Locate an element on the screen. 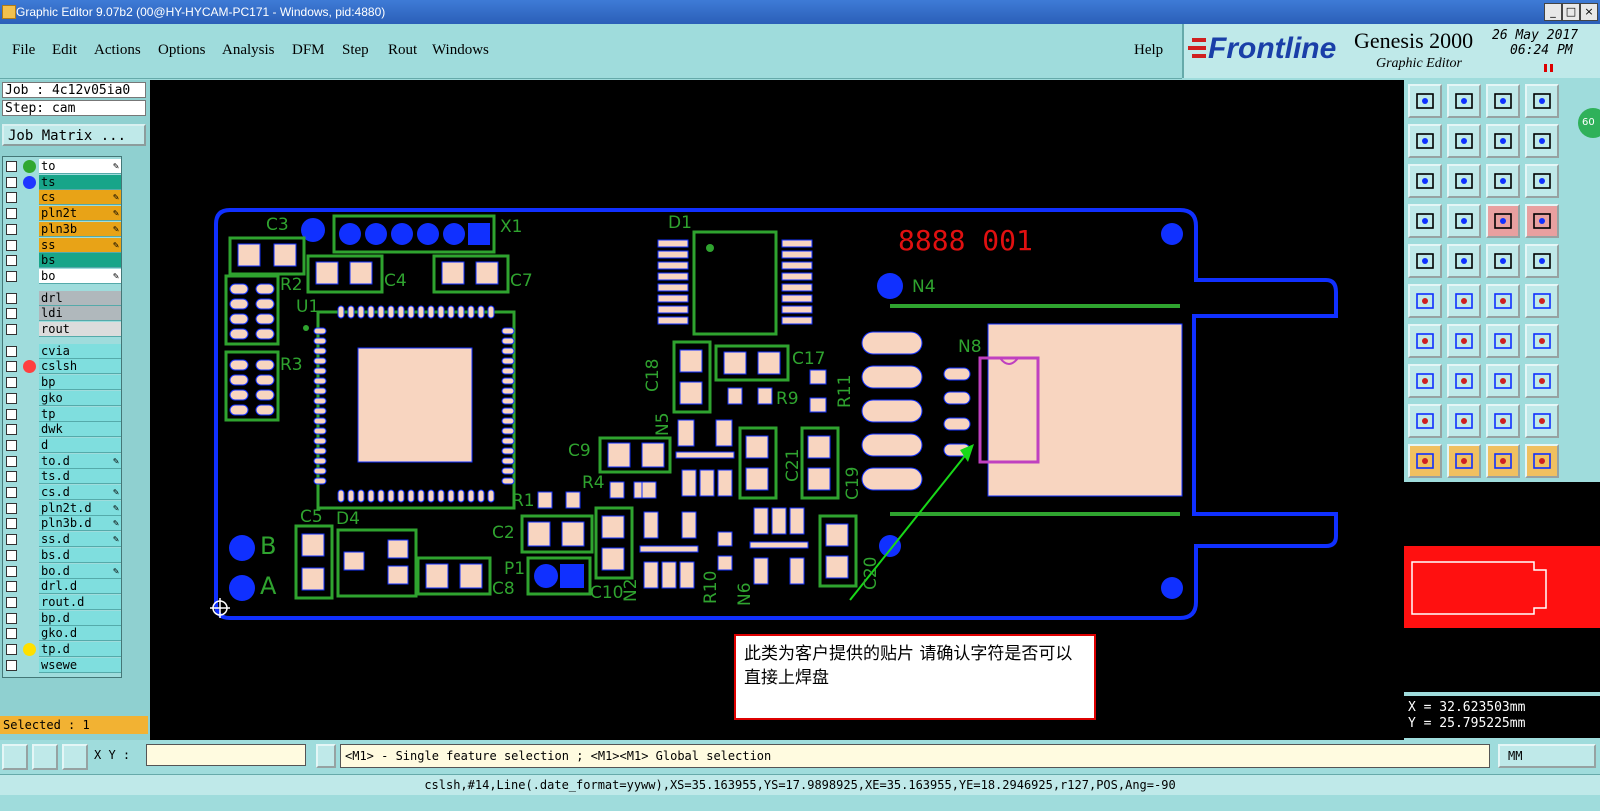 The width and height of the screenshot is (1600, 811). open-job-tool-button is located at coordinates (1425, 101).